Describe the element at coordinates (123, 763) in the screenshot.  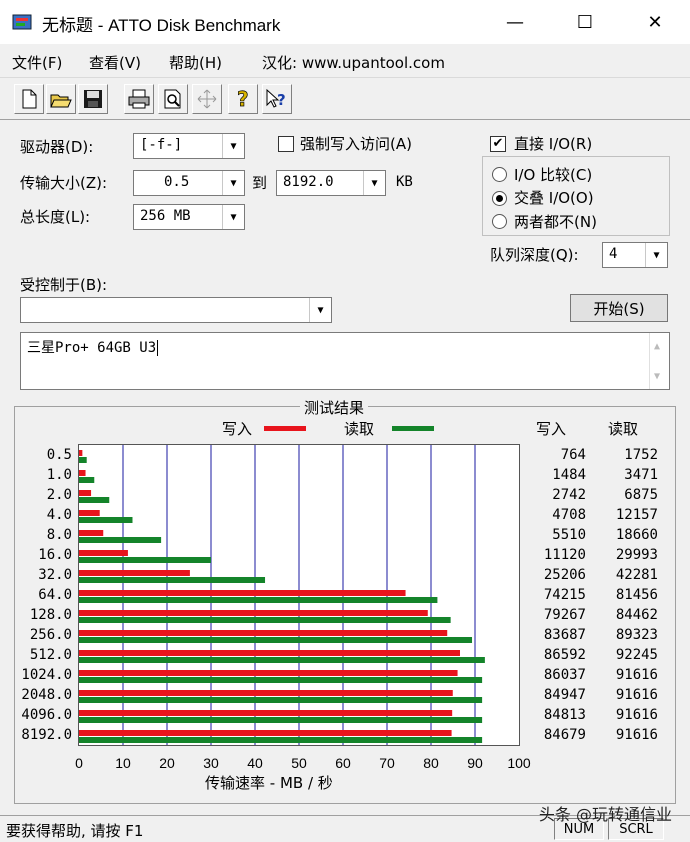
I see `x-tick-label: 10` at that location.